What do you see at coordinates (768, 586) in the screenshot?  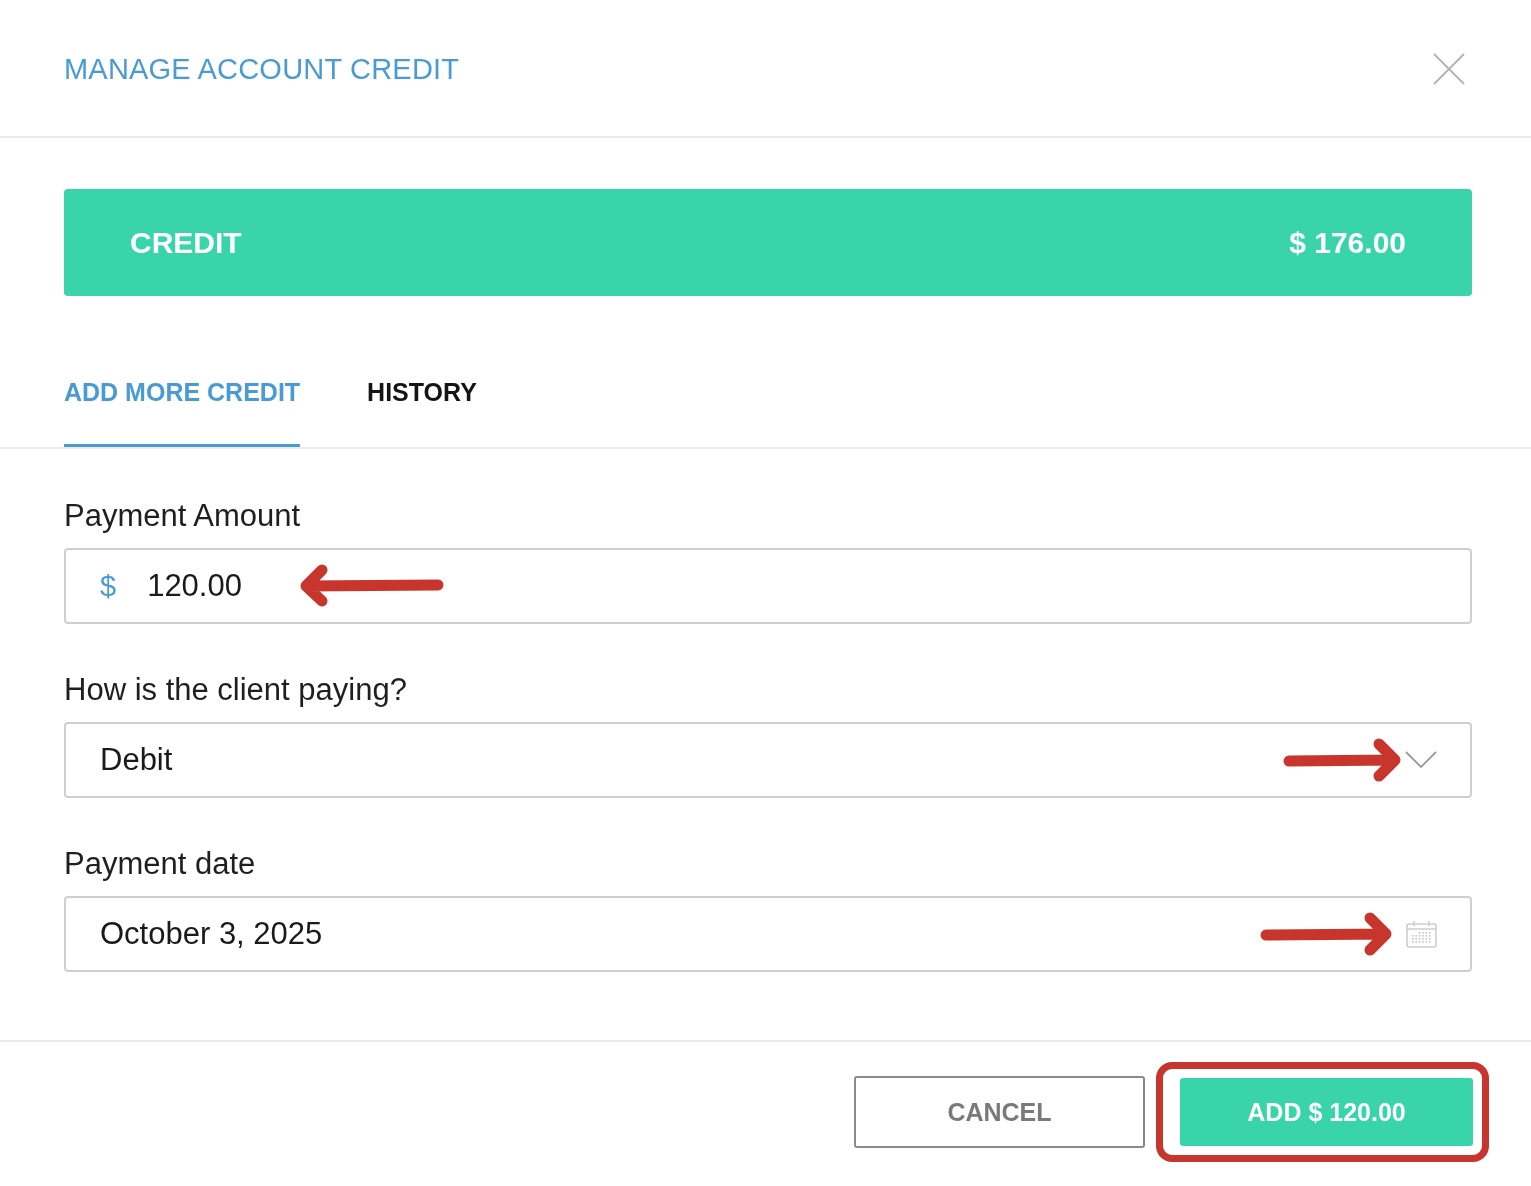 I see `amount-field: $ 120.00` at bounding box center [768, 586].